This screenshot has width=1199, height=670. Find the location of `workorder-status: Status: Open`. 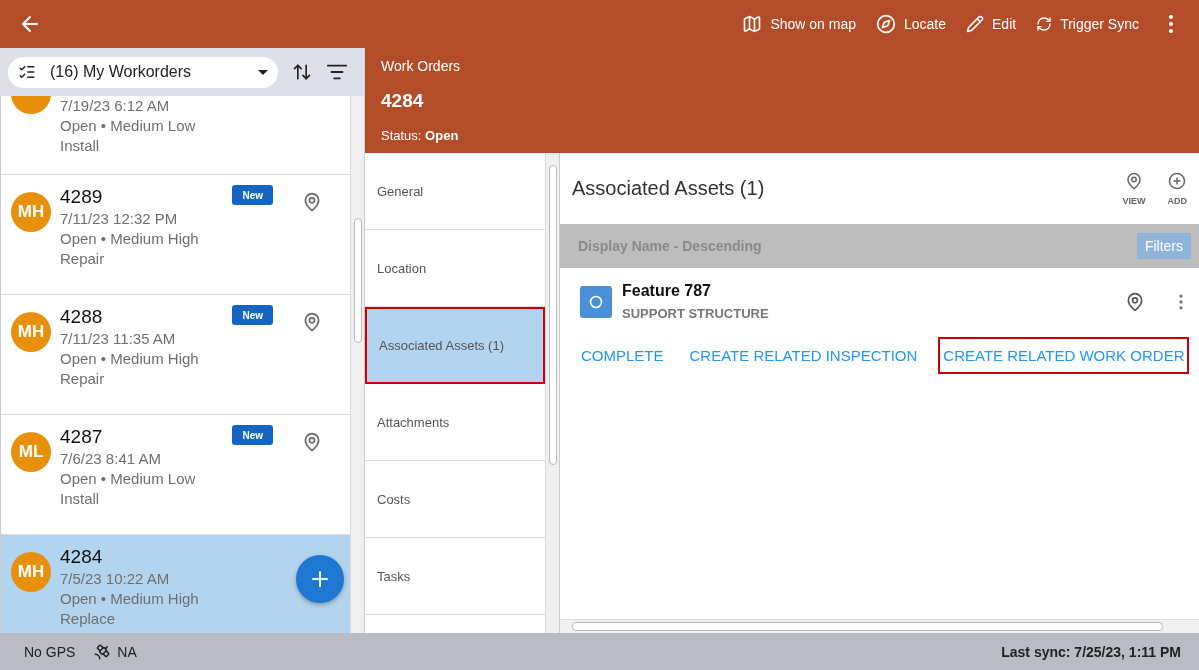

workorder-status: Status: Open is located at coordinates (420, 135).